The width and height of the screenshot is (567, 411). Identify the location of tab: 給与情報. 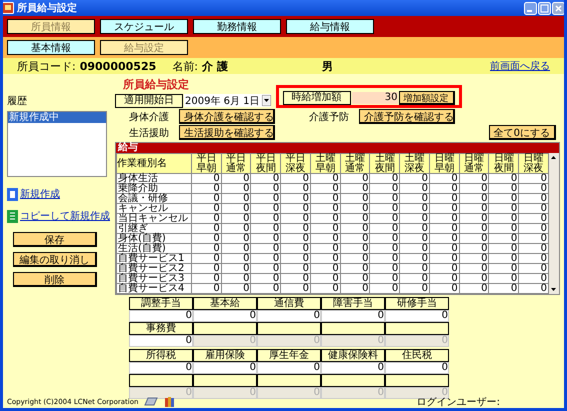
(330, 26).